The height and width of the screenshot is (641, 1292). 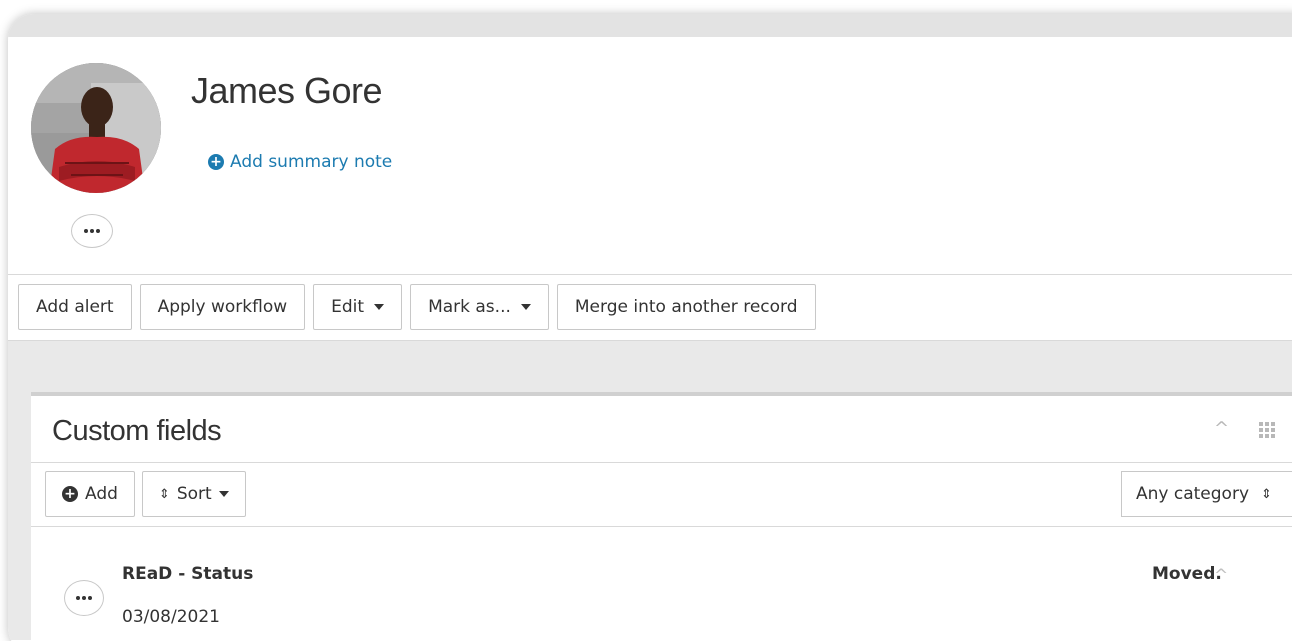 I want to click on add-summary-note-link: + Add summary note, so click(x=300, y=162).